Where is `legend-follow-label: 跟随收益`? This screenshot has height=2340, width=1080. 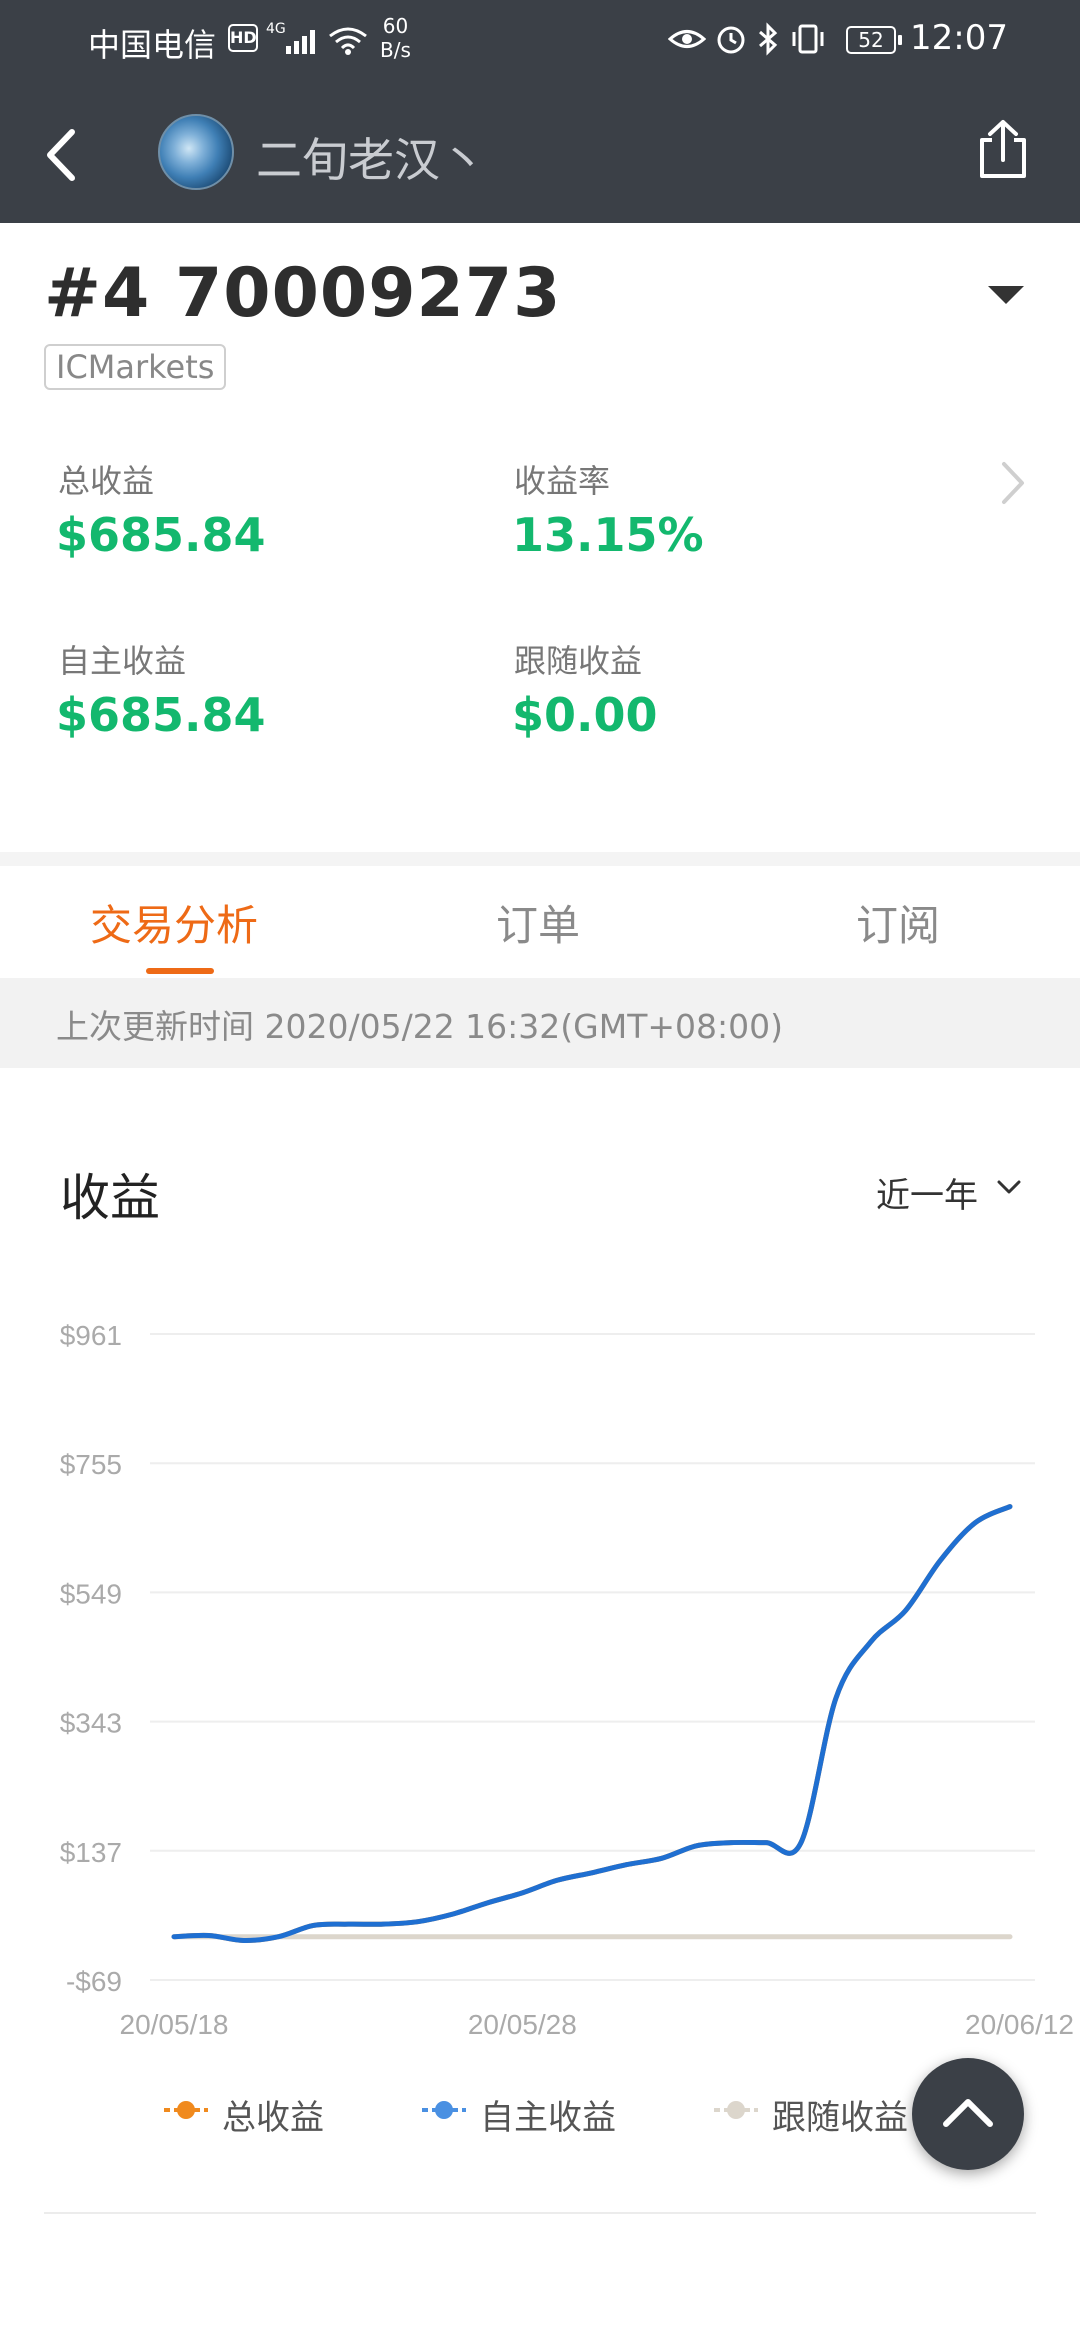 legend-follow-label: 跟随收益 is located at coordinates (840, 2118).